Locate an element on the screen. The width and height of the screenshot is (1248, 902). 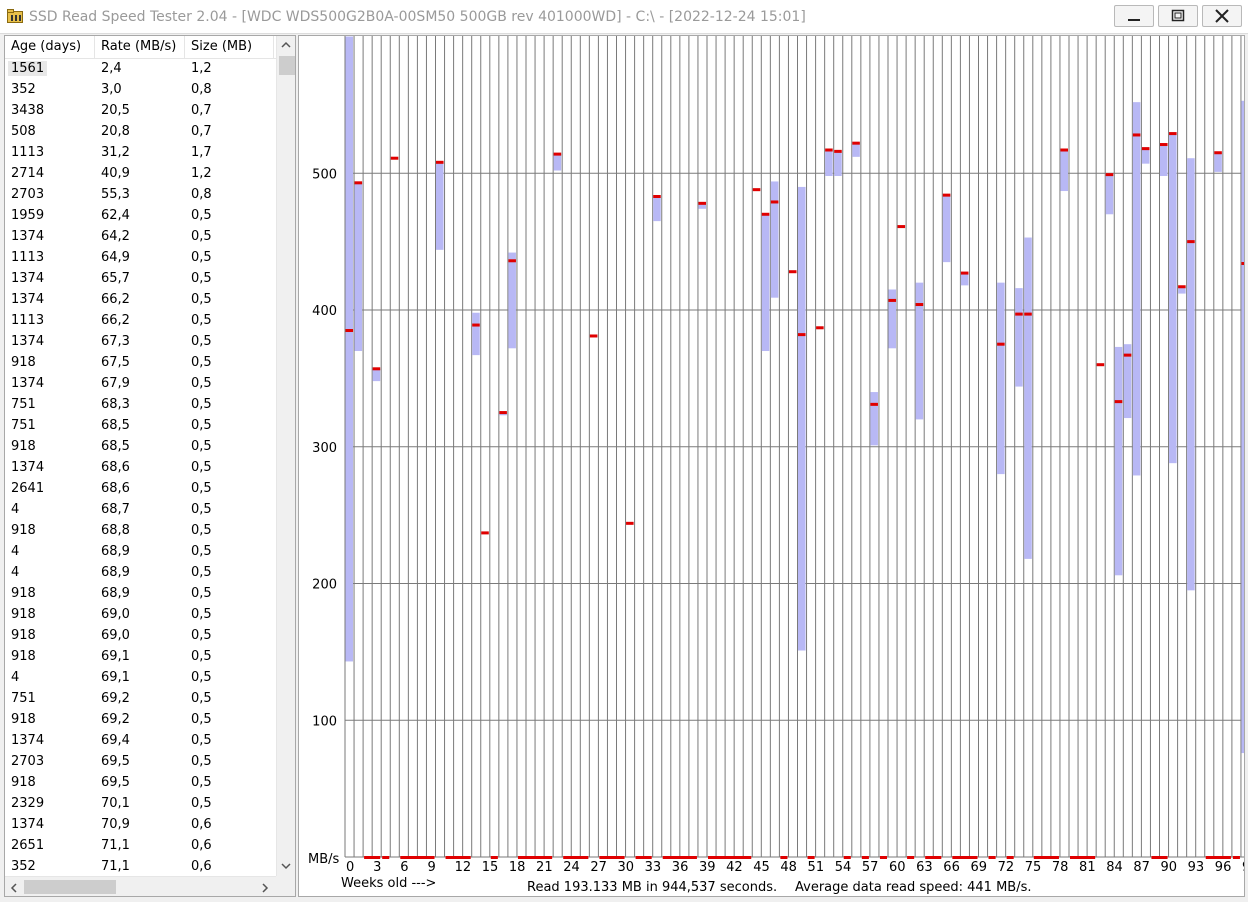
age-cell: 751 is located at coordinates (23, 425).